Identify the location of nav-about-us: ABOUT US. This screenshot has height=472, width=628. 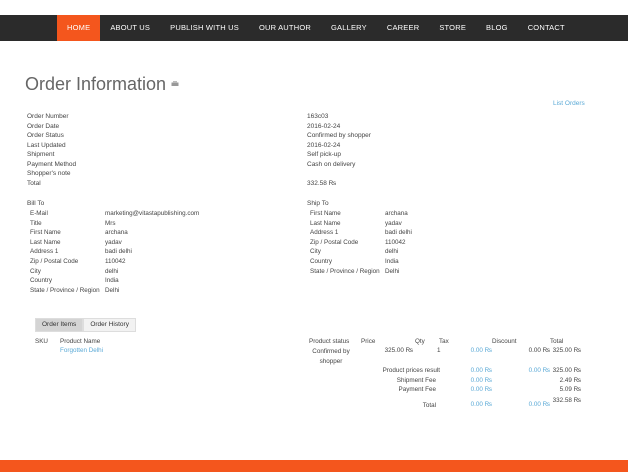
(130, 28).